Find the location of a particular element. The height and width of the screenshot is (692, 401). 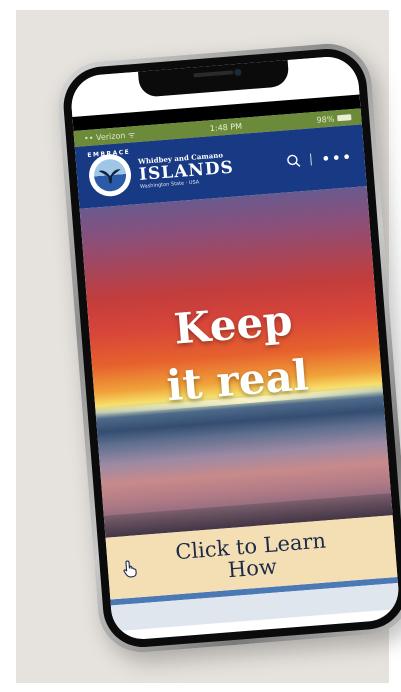

learn-how-label: Click to Learn How is located at coordinates (250, 555).